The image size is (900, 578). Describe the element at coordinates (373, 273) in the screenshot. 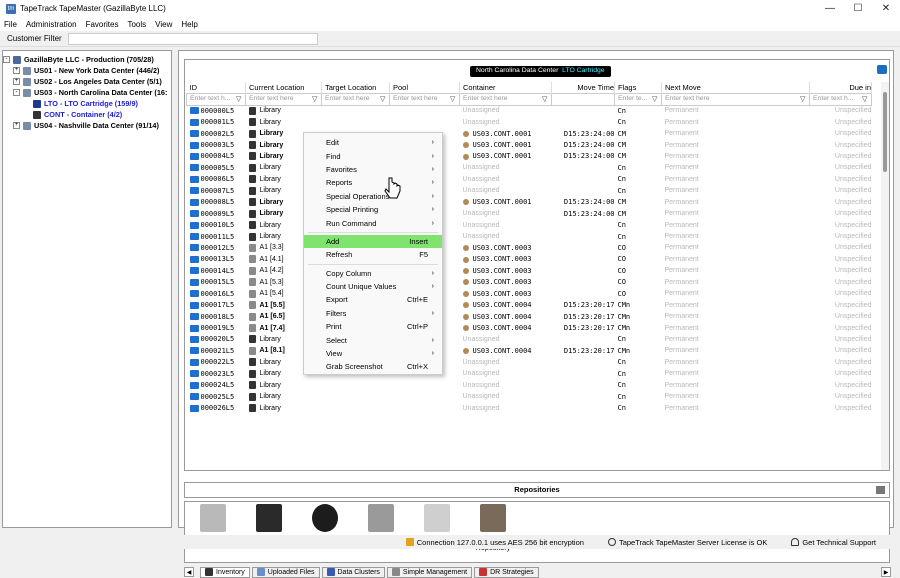

I see `context-item-copy-column: Copy Column ›` at that location.